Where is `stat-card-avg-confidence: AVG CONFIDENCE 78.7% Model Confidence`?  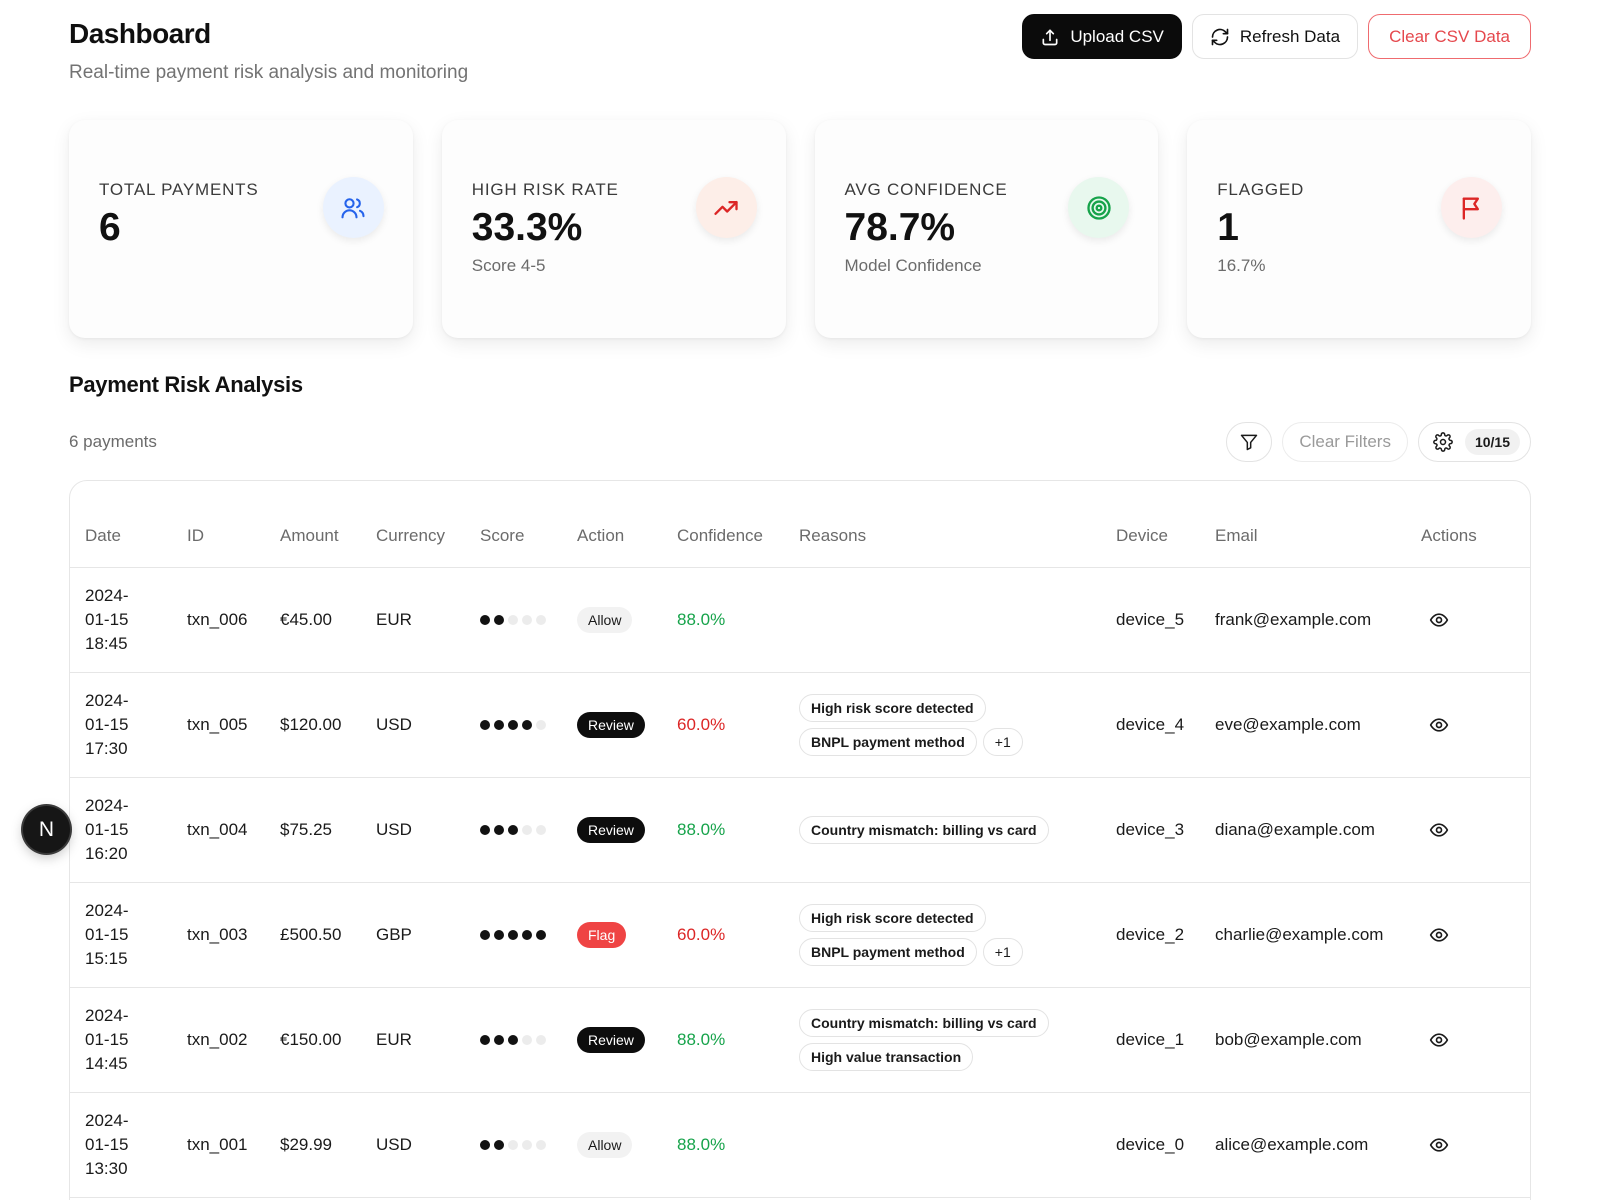 stat-card-avg-confidence: AVG CONFIDENCE 78.7% Model Confidence is located at coordinates (987, 229).